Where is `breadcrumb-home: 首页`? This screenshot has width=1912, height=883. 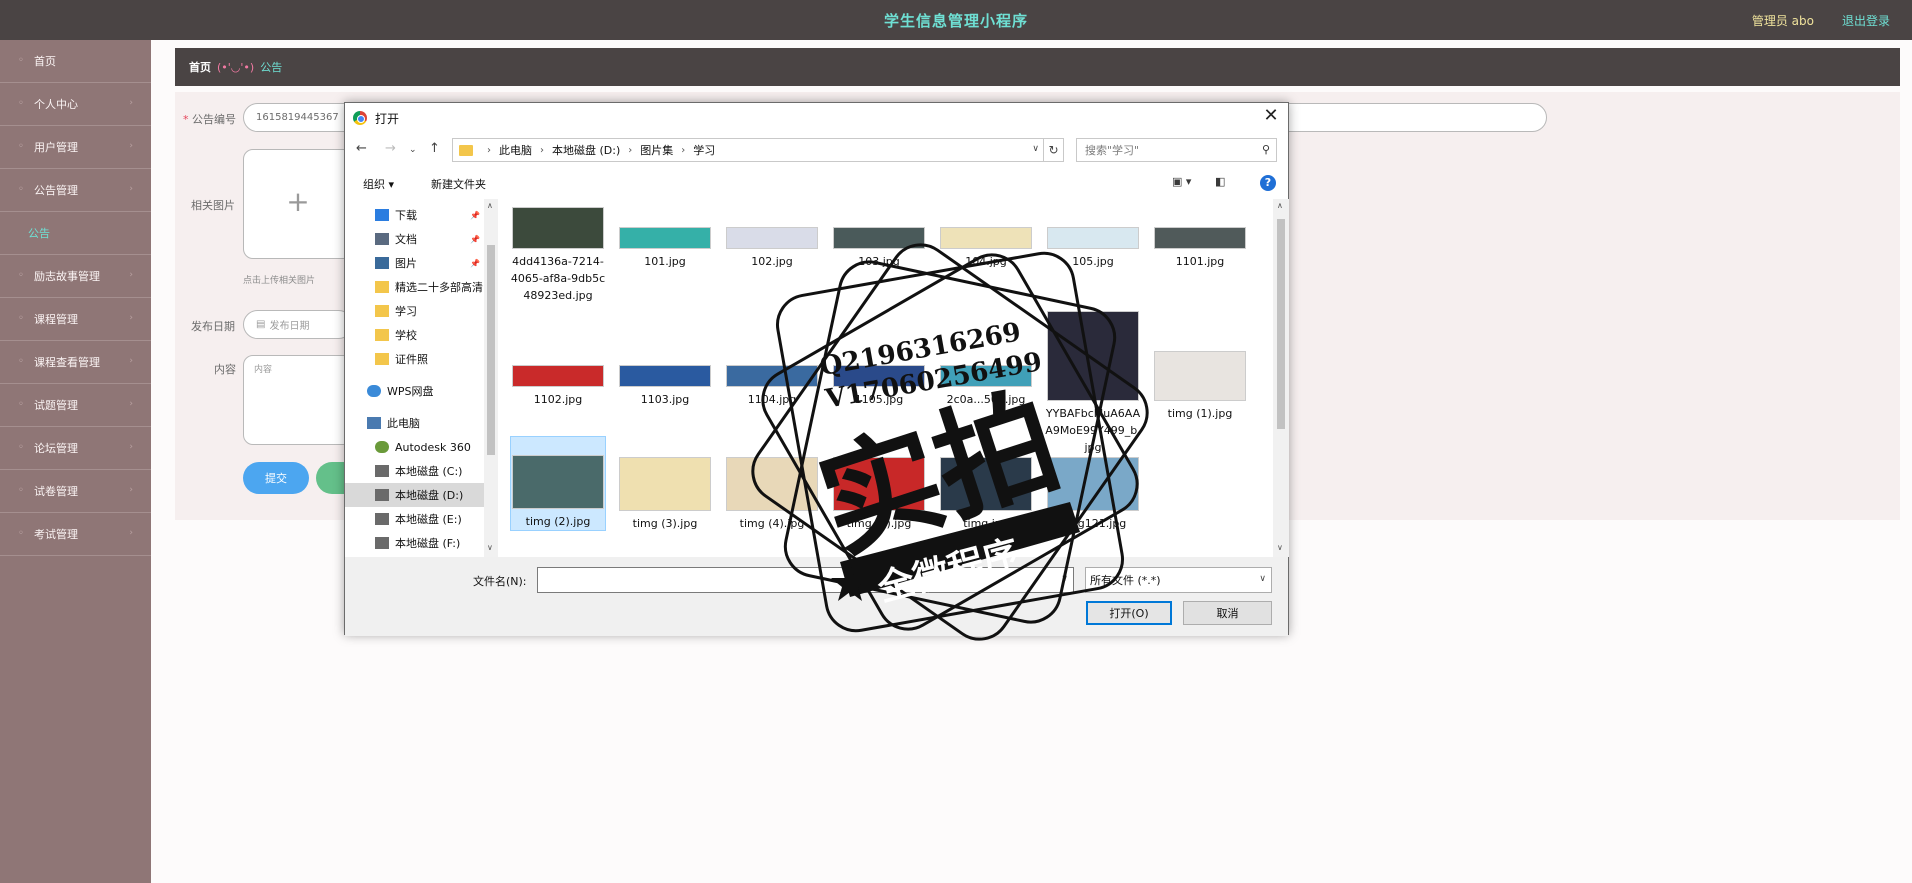
breadcrumb-home: 首页 is located at coordinates (200, 67).